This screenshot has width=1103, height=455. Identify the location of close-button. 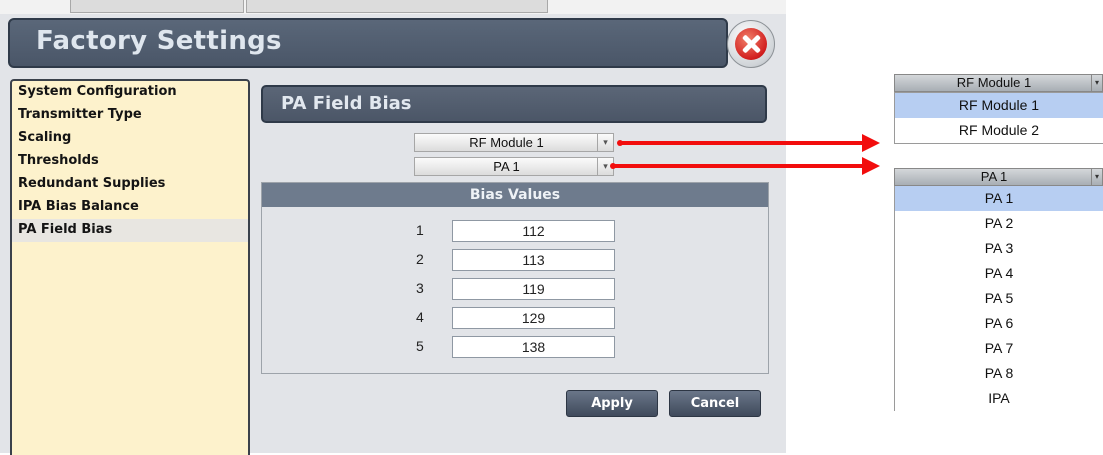
(751, 44).